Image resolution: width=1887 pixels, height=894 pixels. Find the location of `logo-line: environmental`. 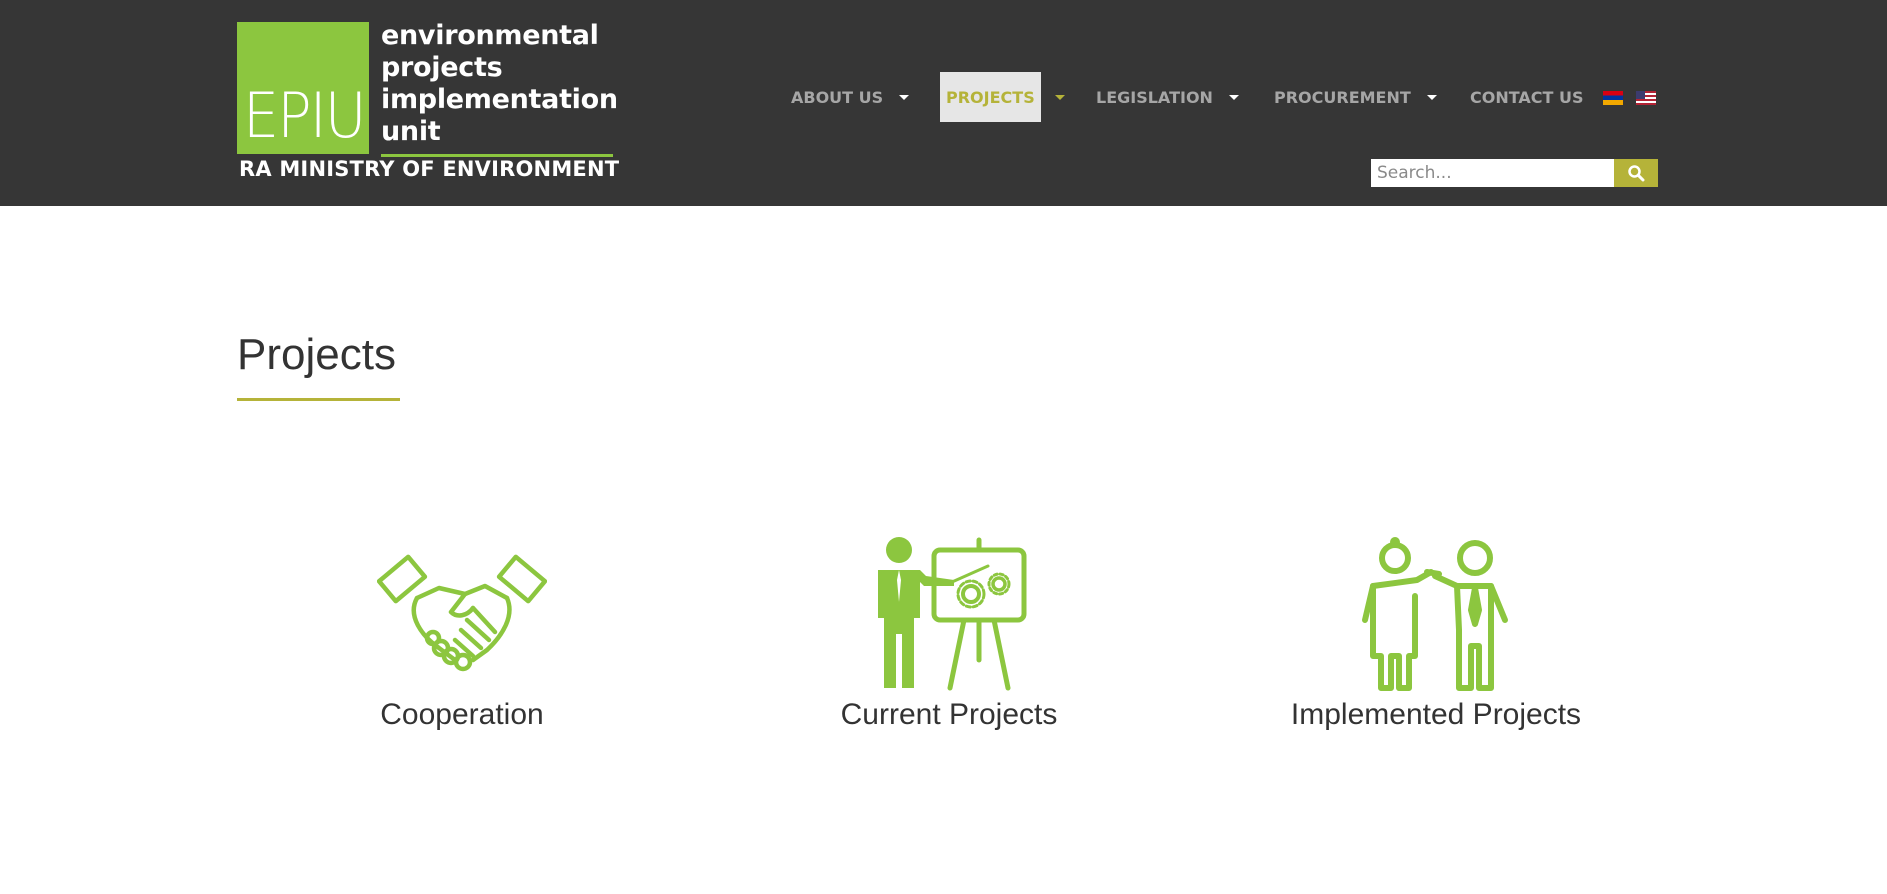

logo-line: environmental is located at coordinates (490, 35).